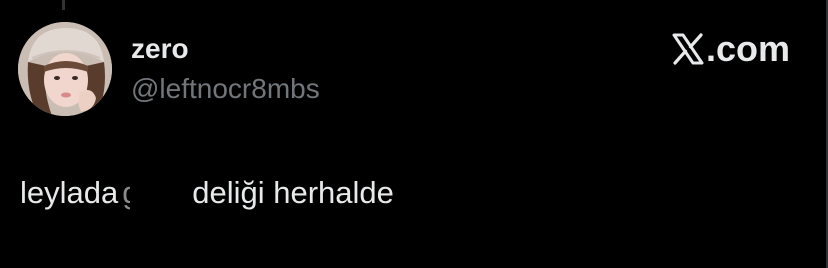  I want to click on tweet-text: leylada g deliği herhalde, so click(207, 192).